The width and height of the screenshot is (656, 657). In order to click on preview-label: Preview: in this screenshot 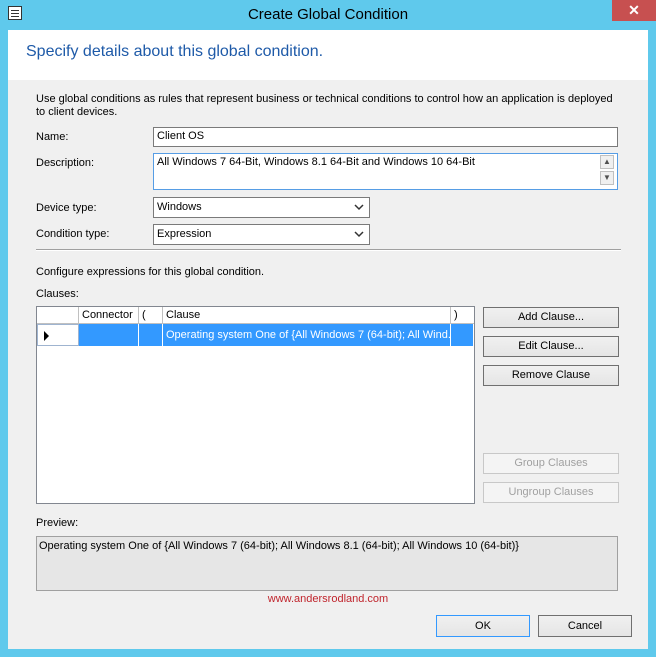, I will do `click(57, 523)`.